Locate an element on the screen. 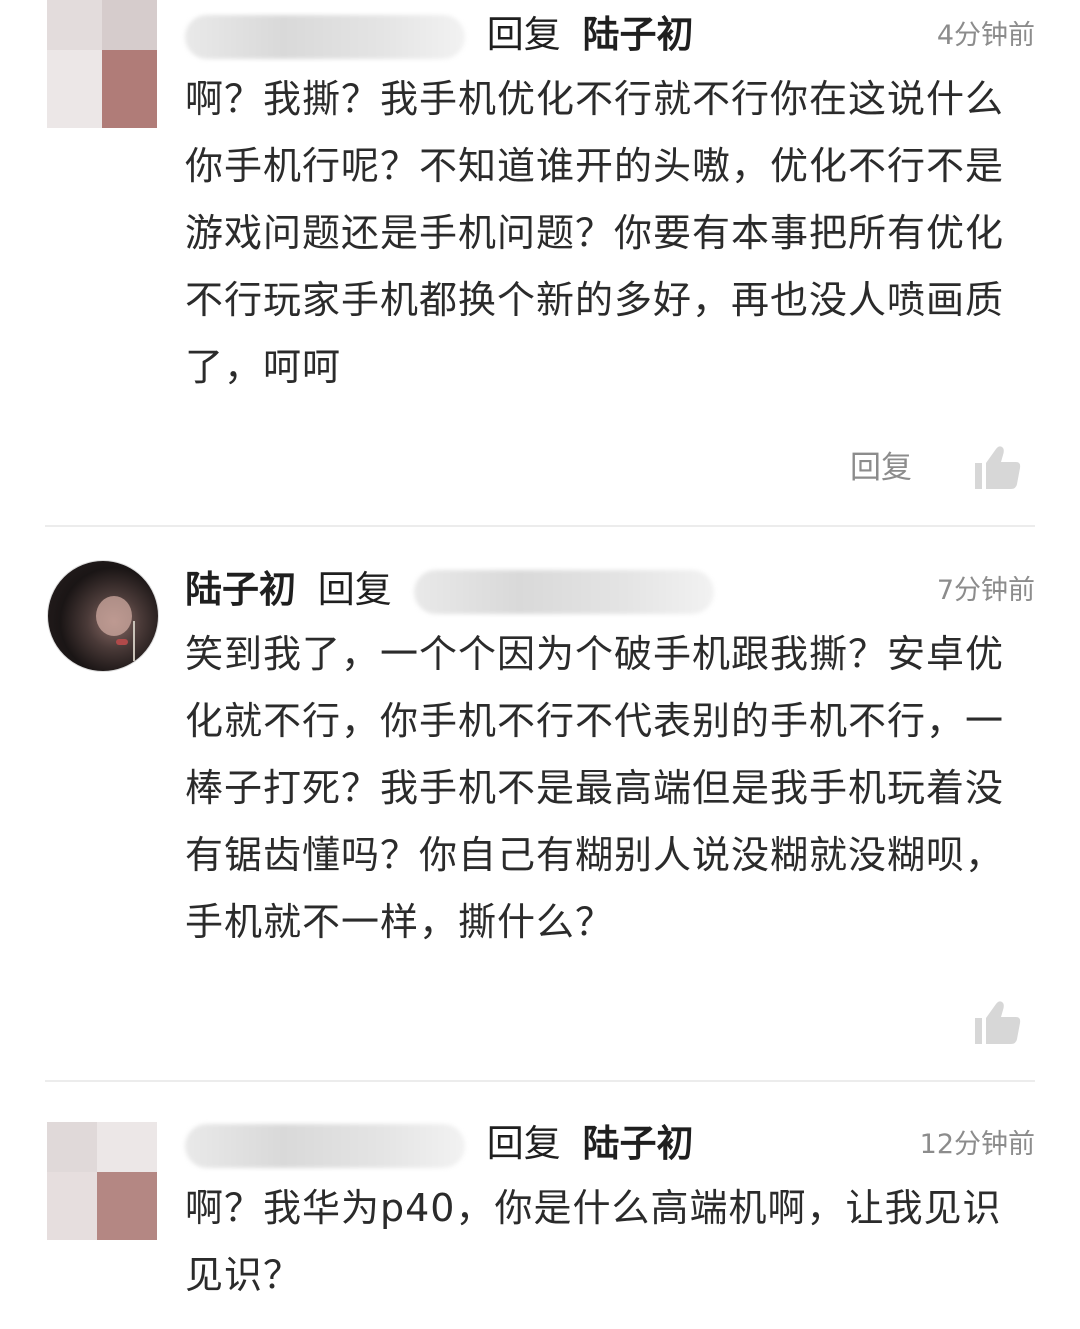 The height and width of the screenshot is (1329, 1080). comment-author: 陆子初 is located at coordinates (240, 589).